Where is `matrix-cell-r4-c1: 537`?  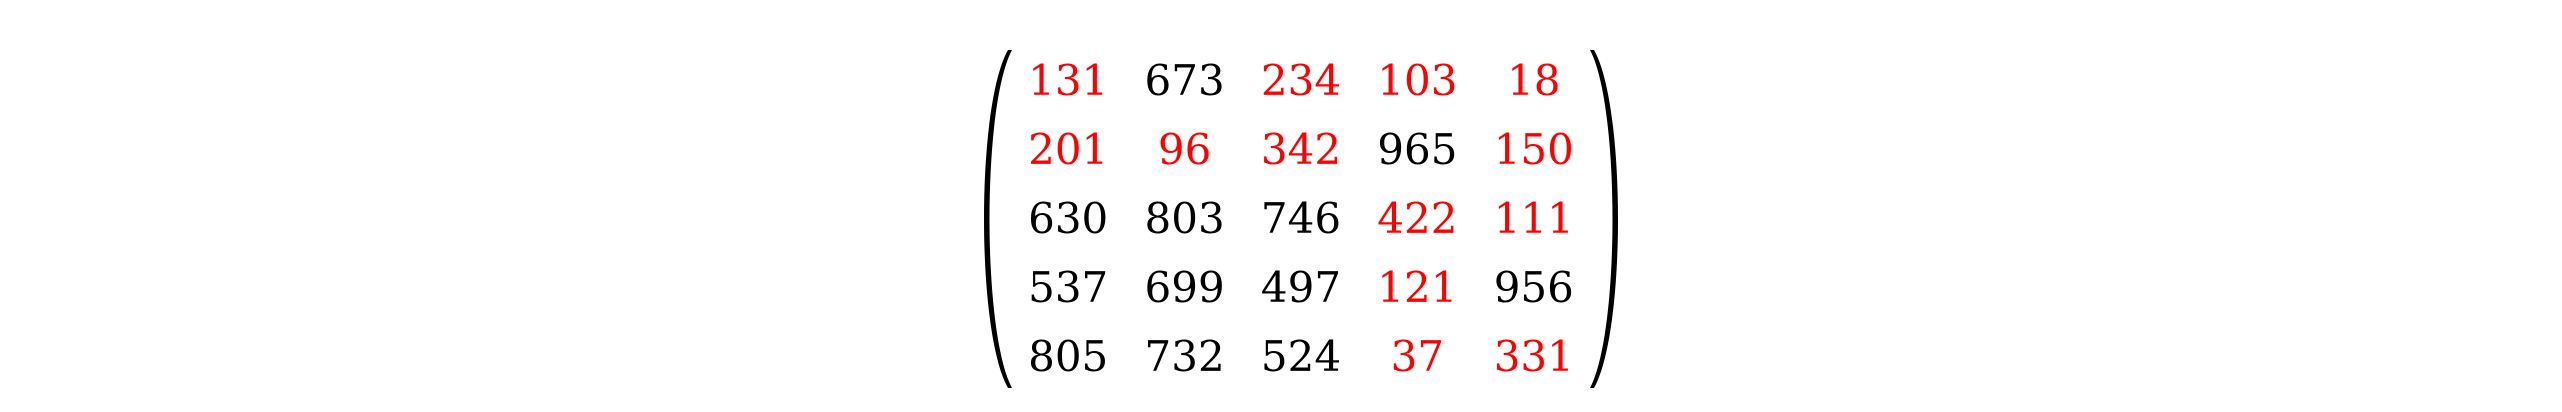
matrix-cell-r4-c1: 537 is located at coordinates (1068, 288).